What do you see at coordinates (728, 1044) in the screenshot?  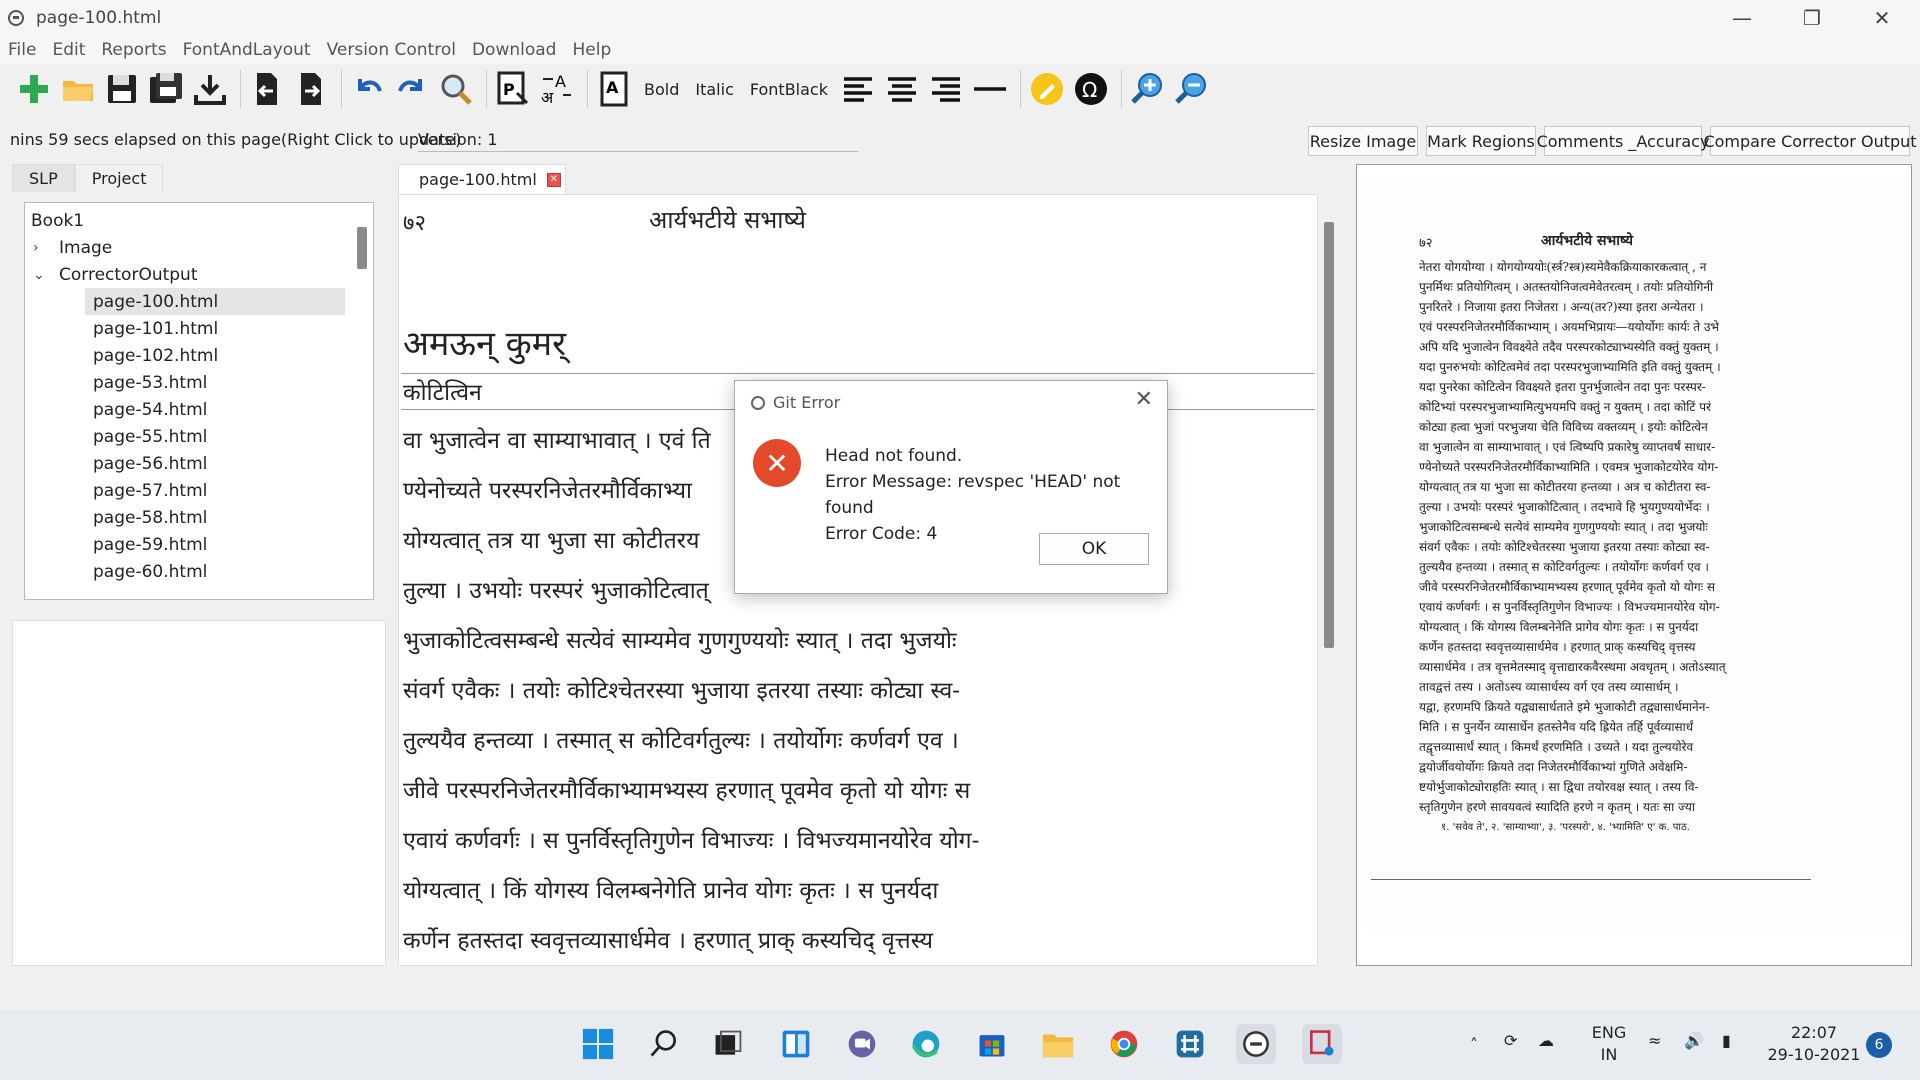 I see `task-view-icon` at bounding box center [728, 1044].